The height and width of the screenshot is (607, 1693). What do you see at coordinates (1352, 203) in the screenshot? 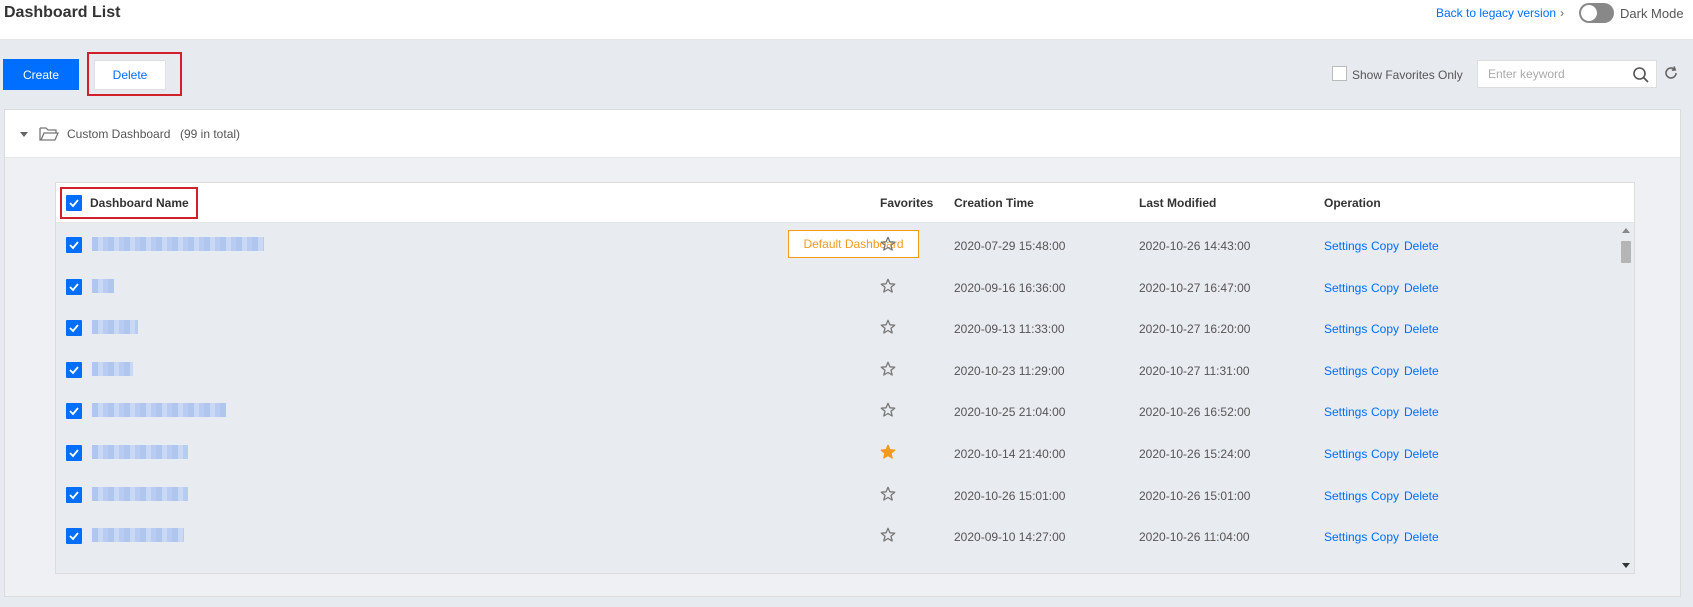
I see `column-operation: Operation` at bounding box center [1352, 203].